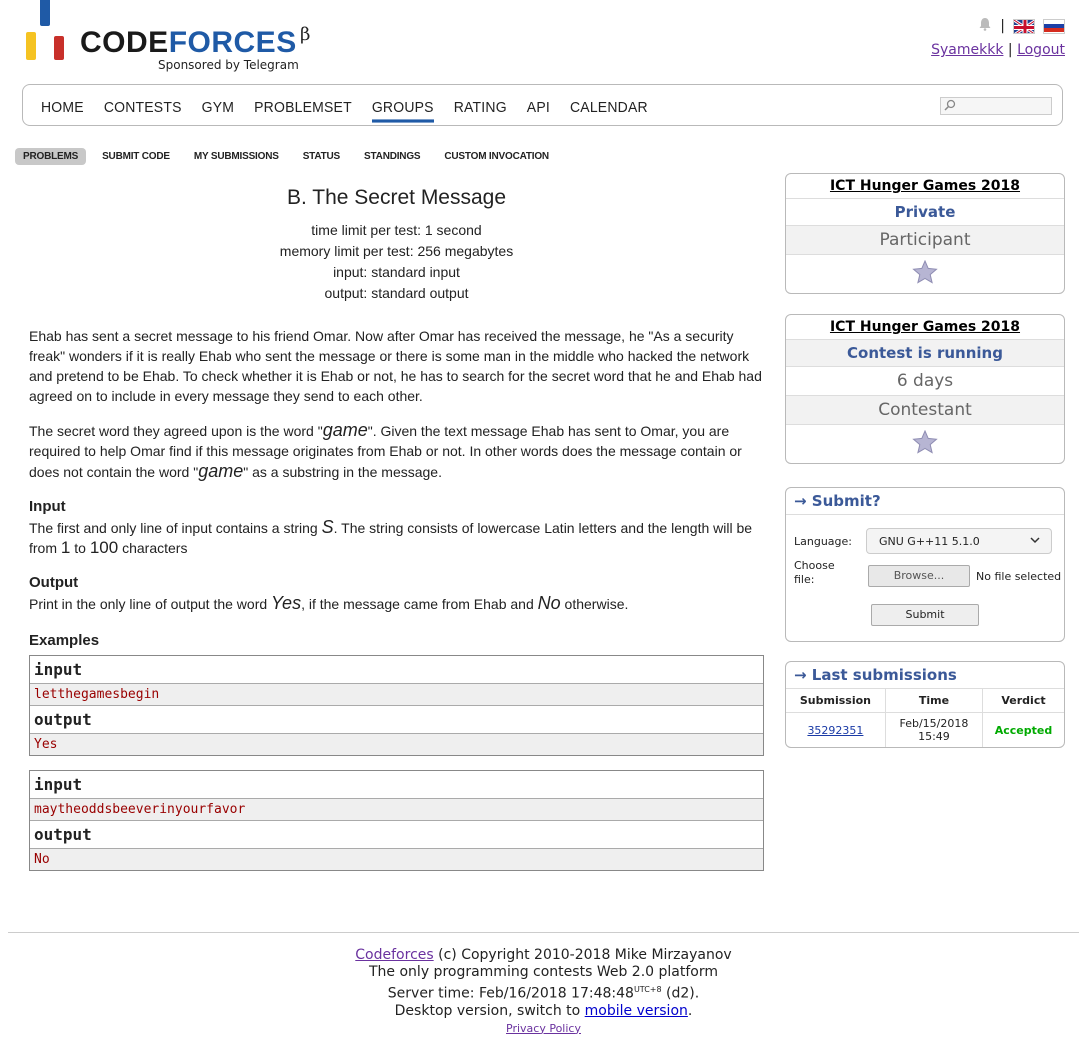 The height and width of the screenshot is (1037, 1087). Describe the element at coordinates (814, 572) in the screenshot. I see `file-label: Choose file:` at that location.